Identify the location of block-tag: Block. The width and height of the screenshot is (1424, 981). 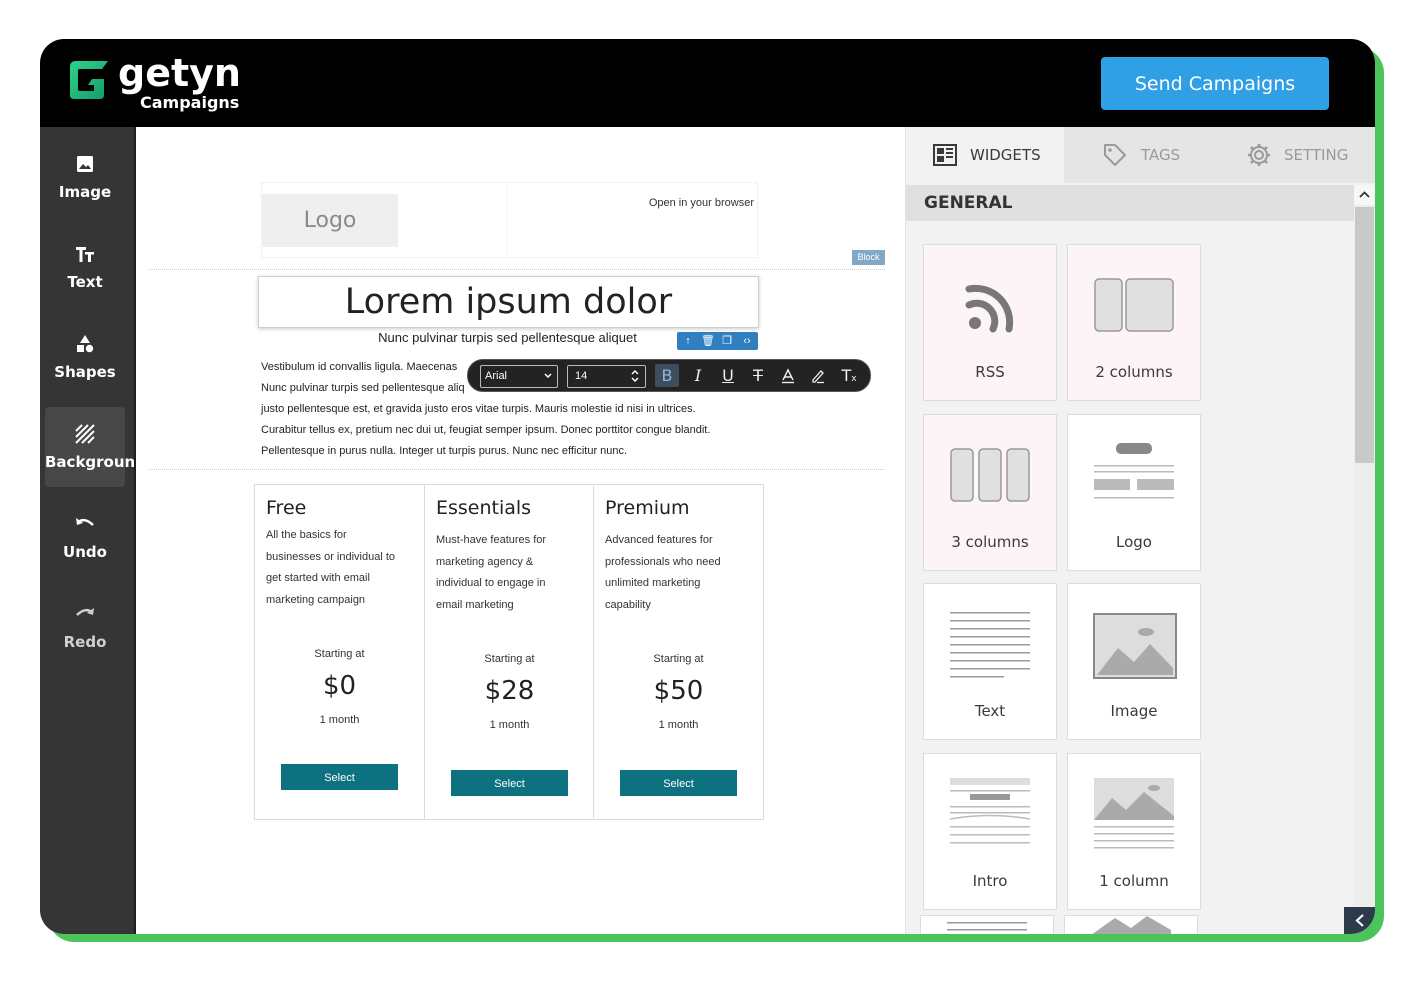
(868, 257).